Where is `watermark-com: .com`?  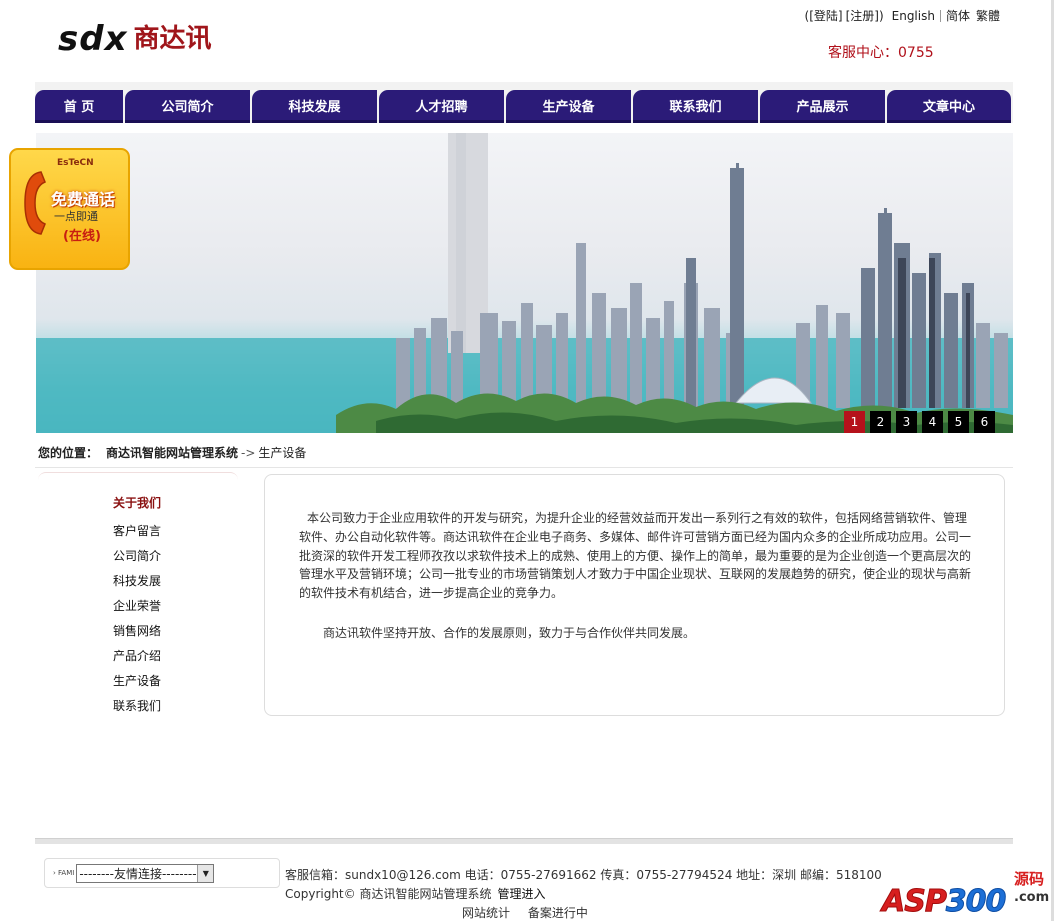
watermark-com: .com is located at coordinates (1032, 897).